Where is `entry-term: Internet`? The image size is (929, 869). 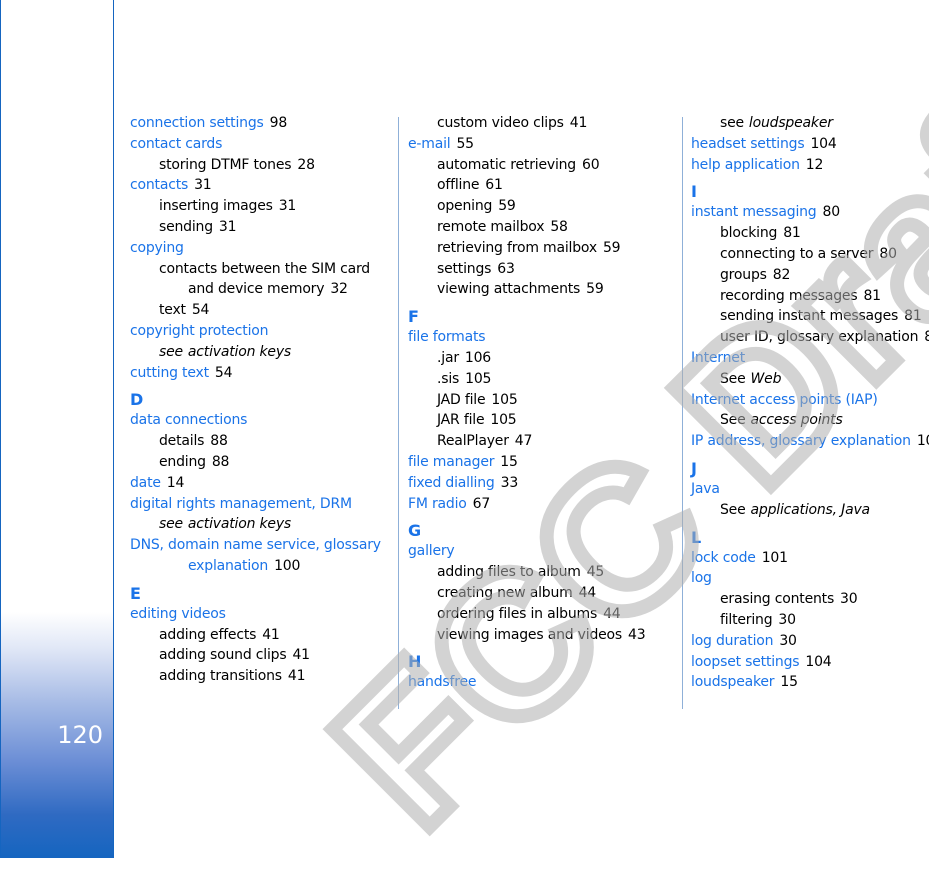
entry-term: Internet is located at coordinates (718, 358).